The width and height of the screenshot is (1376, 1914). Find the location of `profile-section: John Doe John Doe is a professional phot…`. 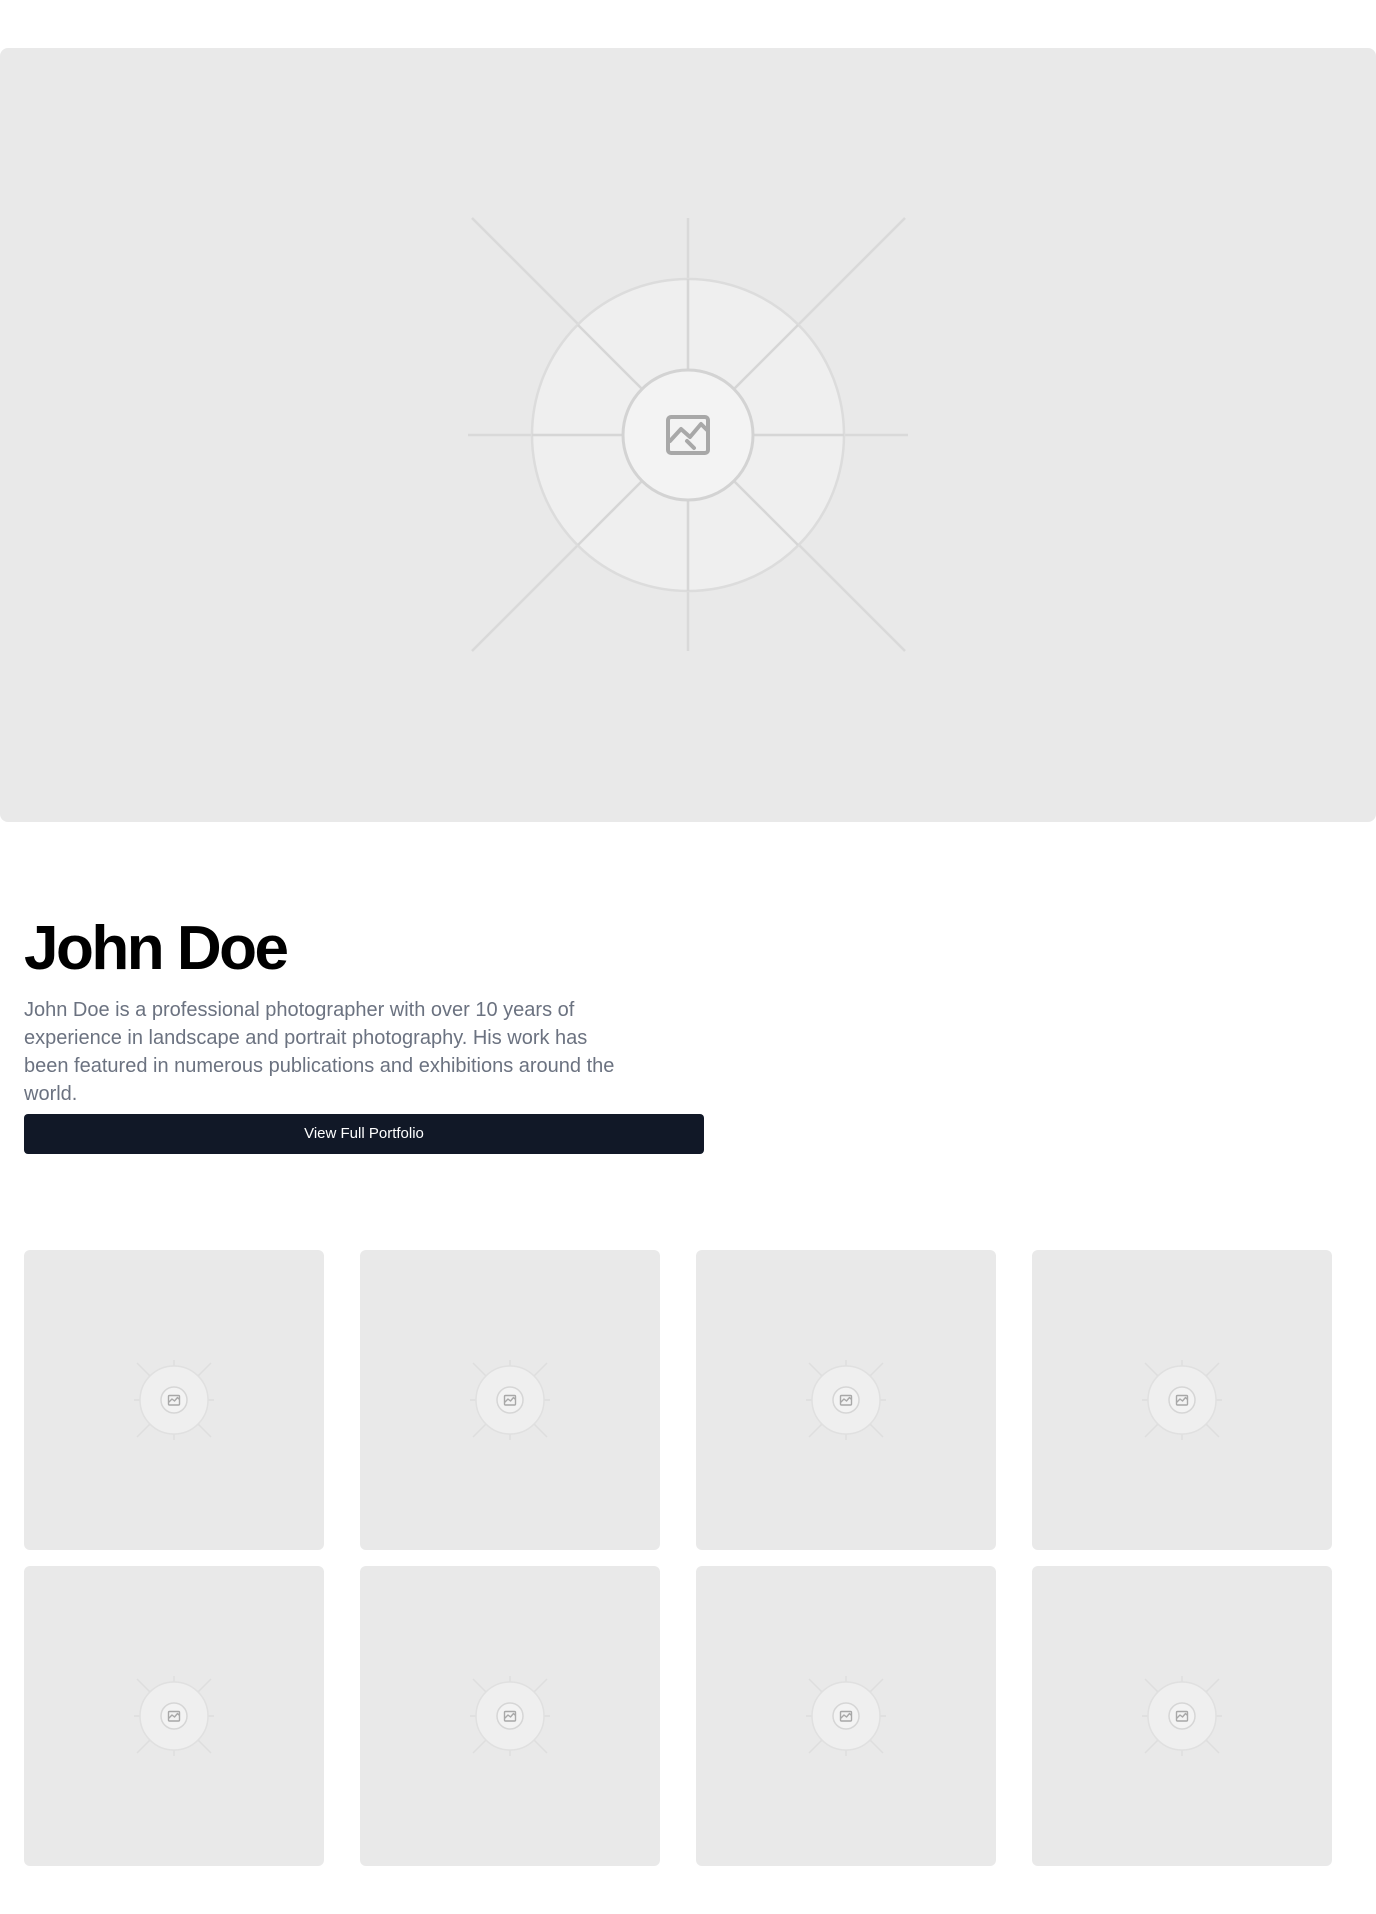

profile-section: John Doe John Doe is a professional phot… is located at coordinates (364, 1010).